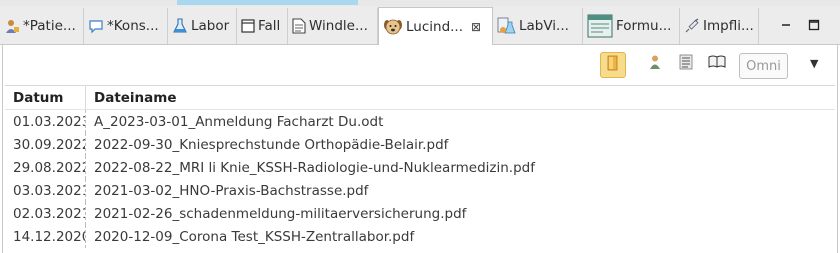 The width and height of the screenshot is (840, 253). I want to click on selection-accent, so click(267, 2).